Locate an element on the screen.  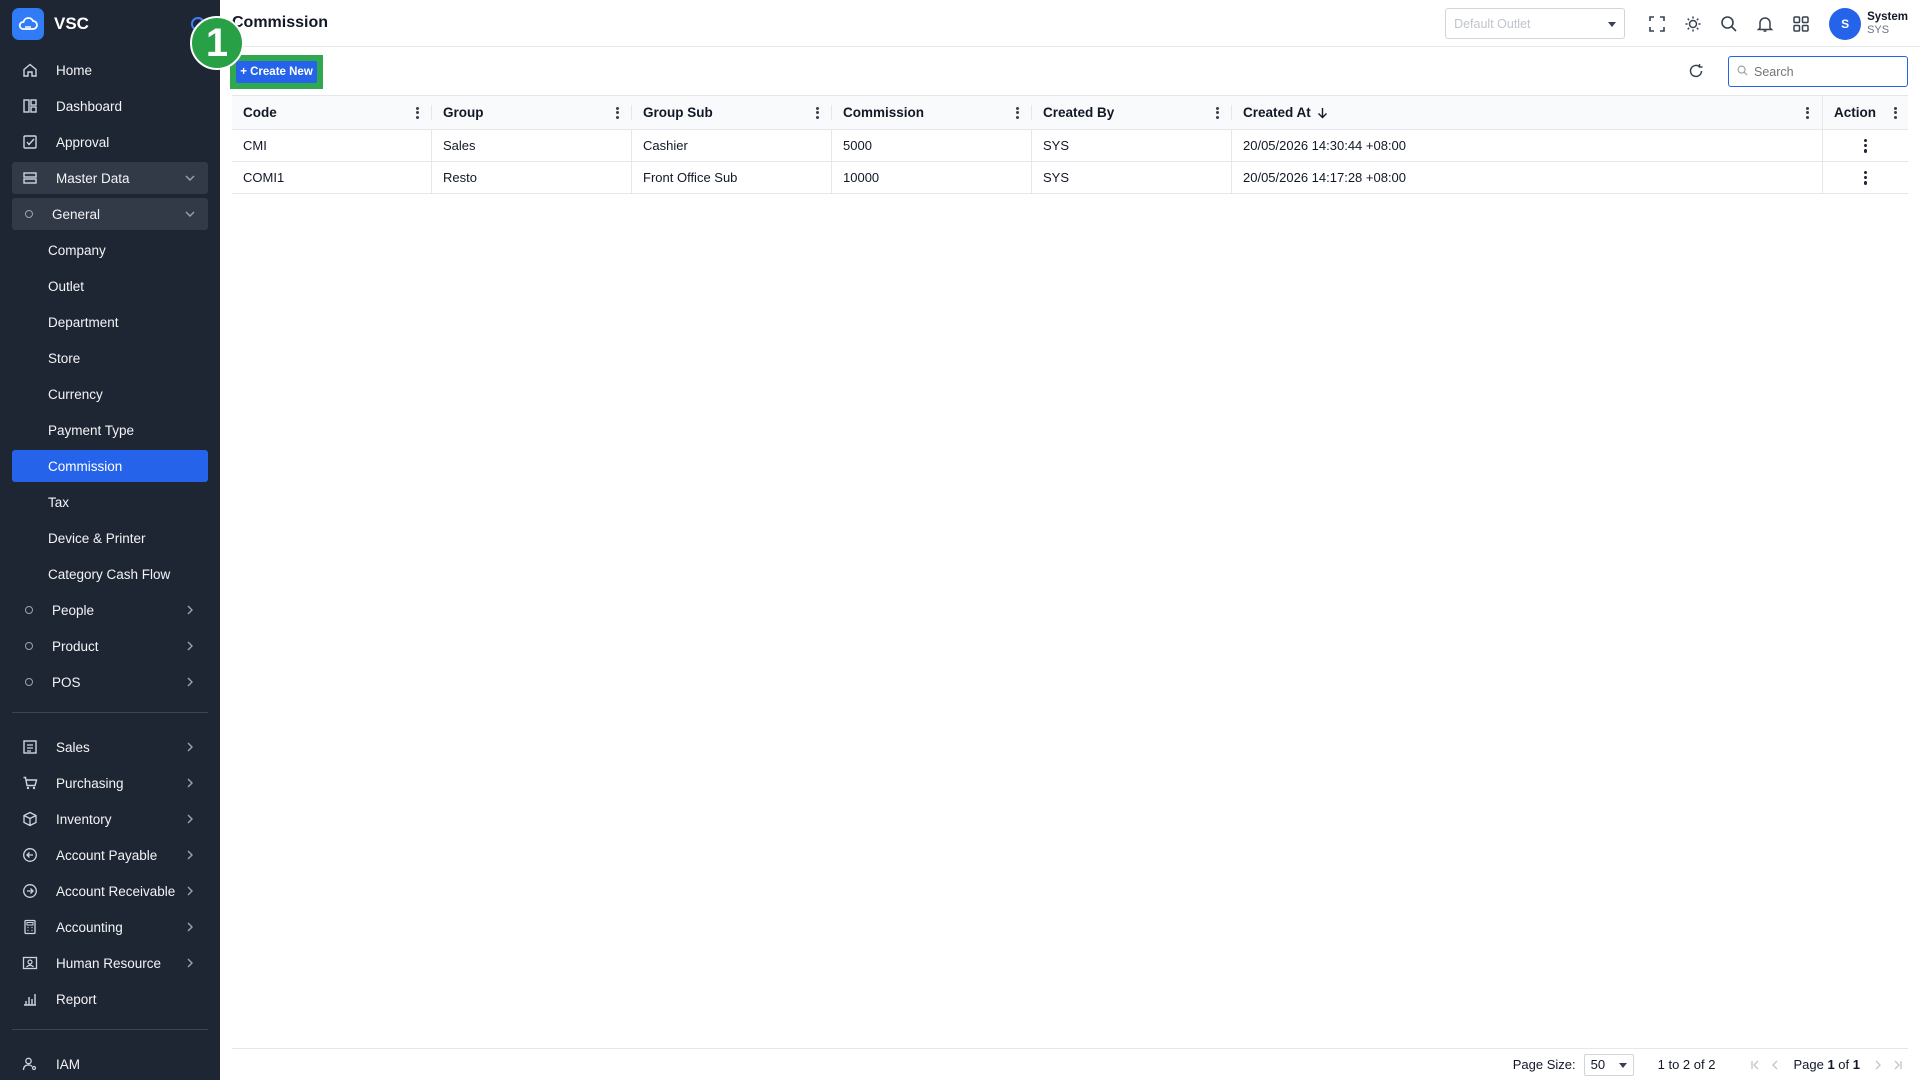
bell-icon is located at coordinates (1765, 24).